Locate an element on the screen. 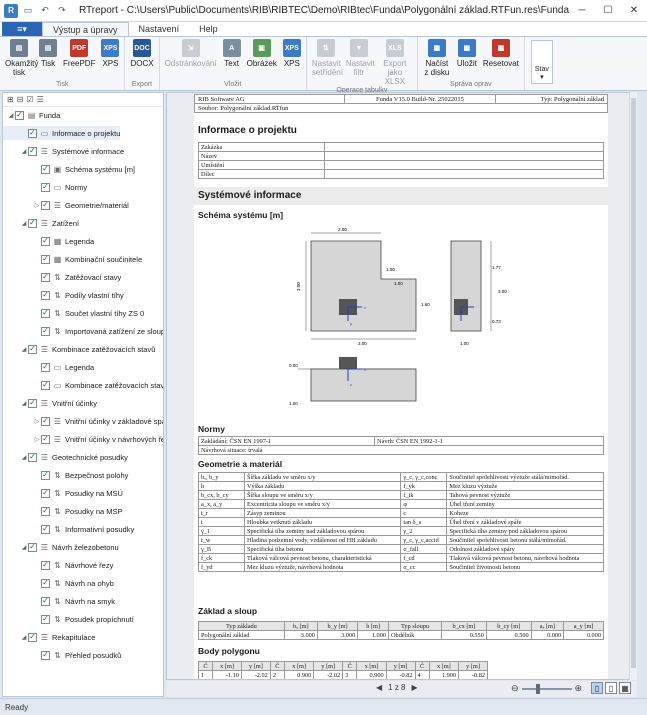 Image resolution: width=647 pixels, height=715 pixels. prev-page-button: ◀ is located at coordinates (379, 687).